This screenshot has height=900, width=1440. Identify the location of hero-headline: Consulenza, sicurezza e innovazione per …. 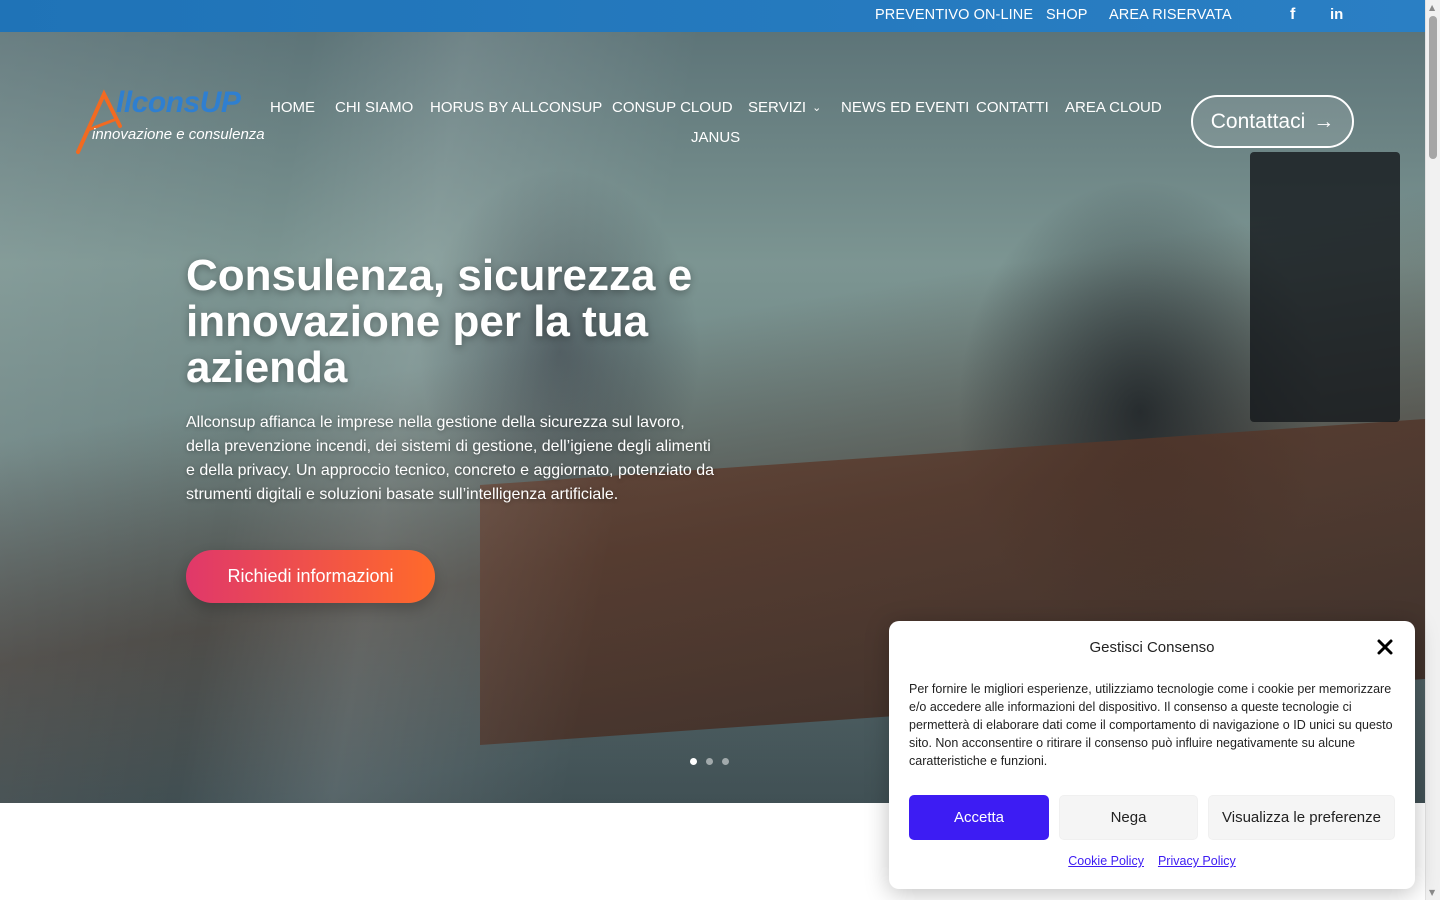
(439, 321).